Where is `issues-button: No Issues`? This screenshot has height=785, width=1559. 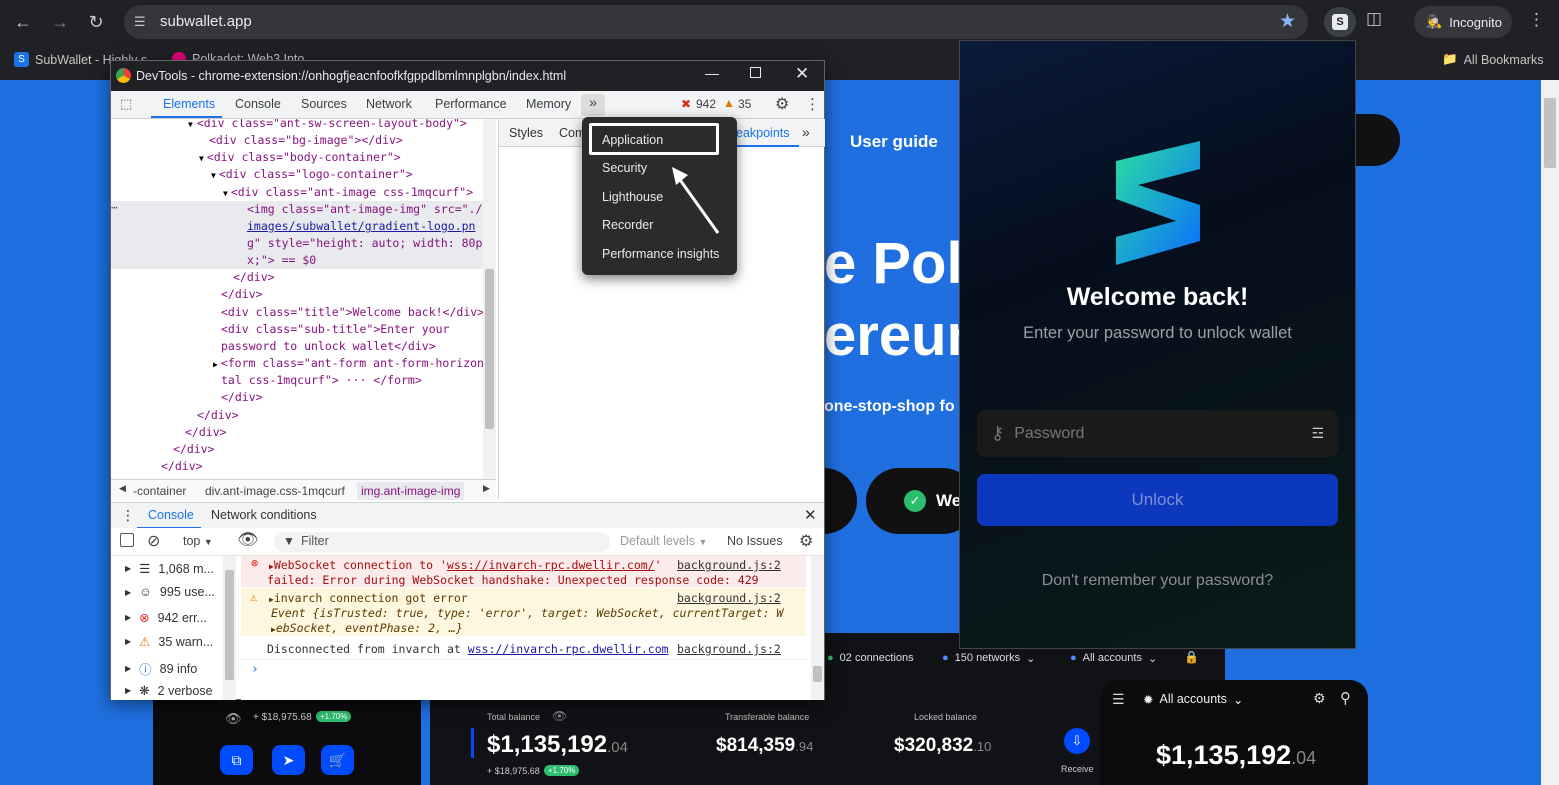 issues-button: No Issues is located at coordinates (755, 541).